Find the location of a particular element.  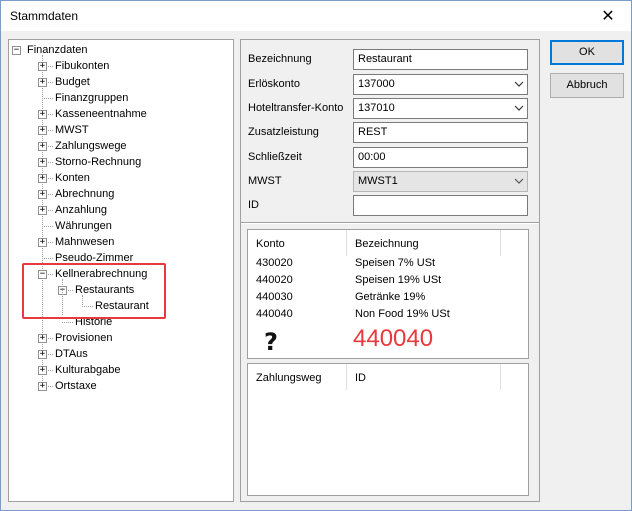

separator is located at coordinates (390, 223).